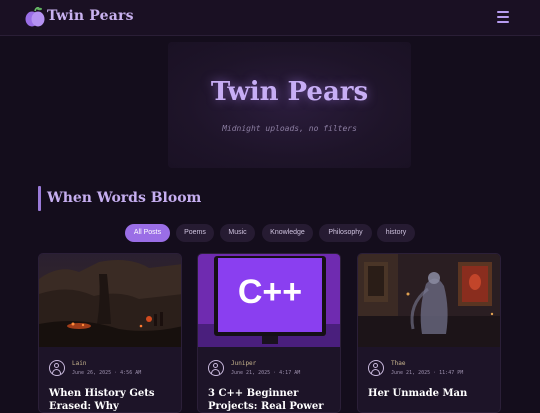 The width and height of the screenshot is (540, 413). I want to click on post-title: 3 C++ Beginner Projects: Real Power Sk, so click(271, 399).